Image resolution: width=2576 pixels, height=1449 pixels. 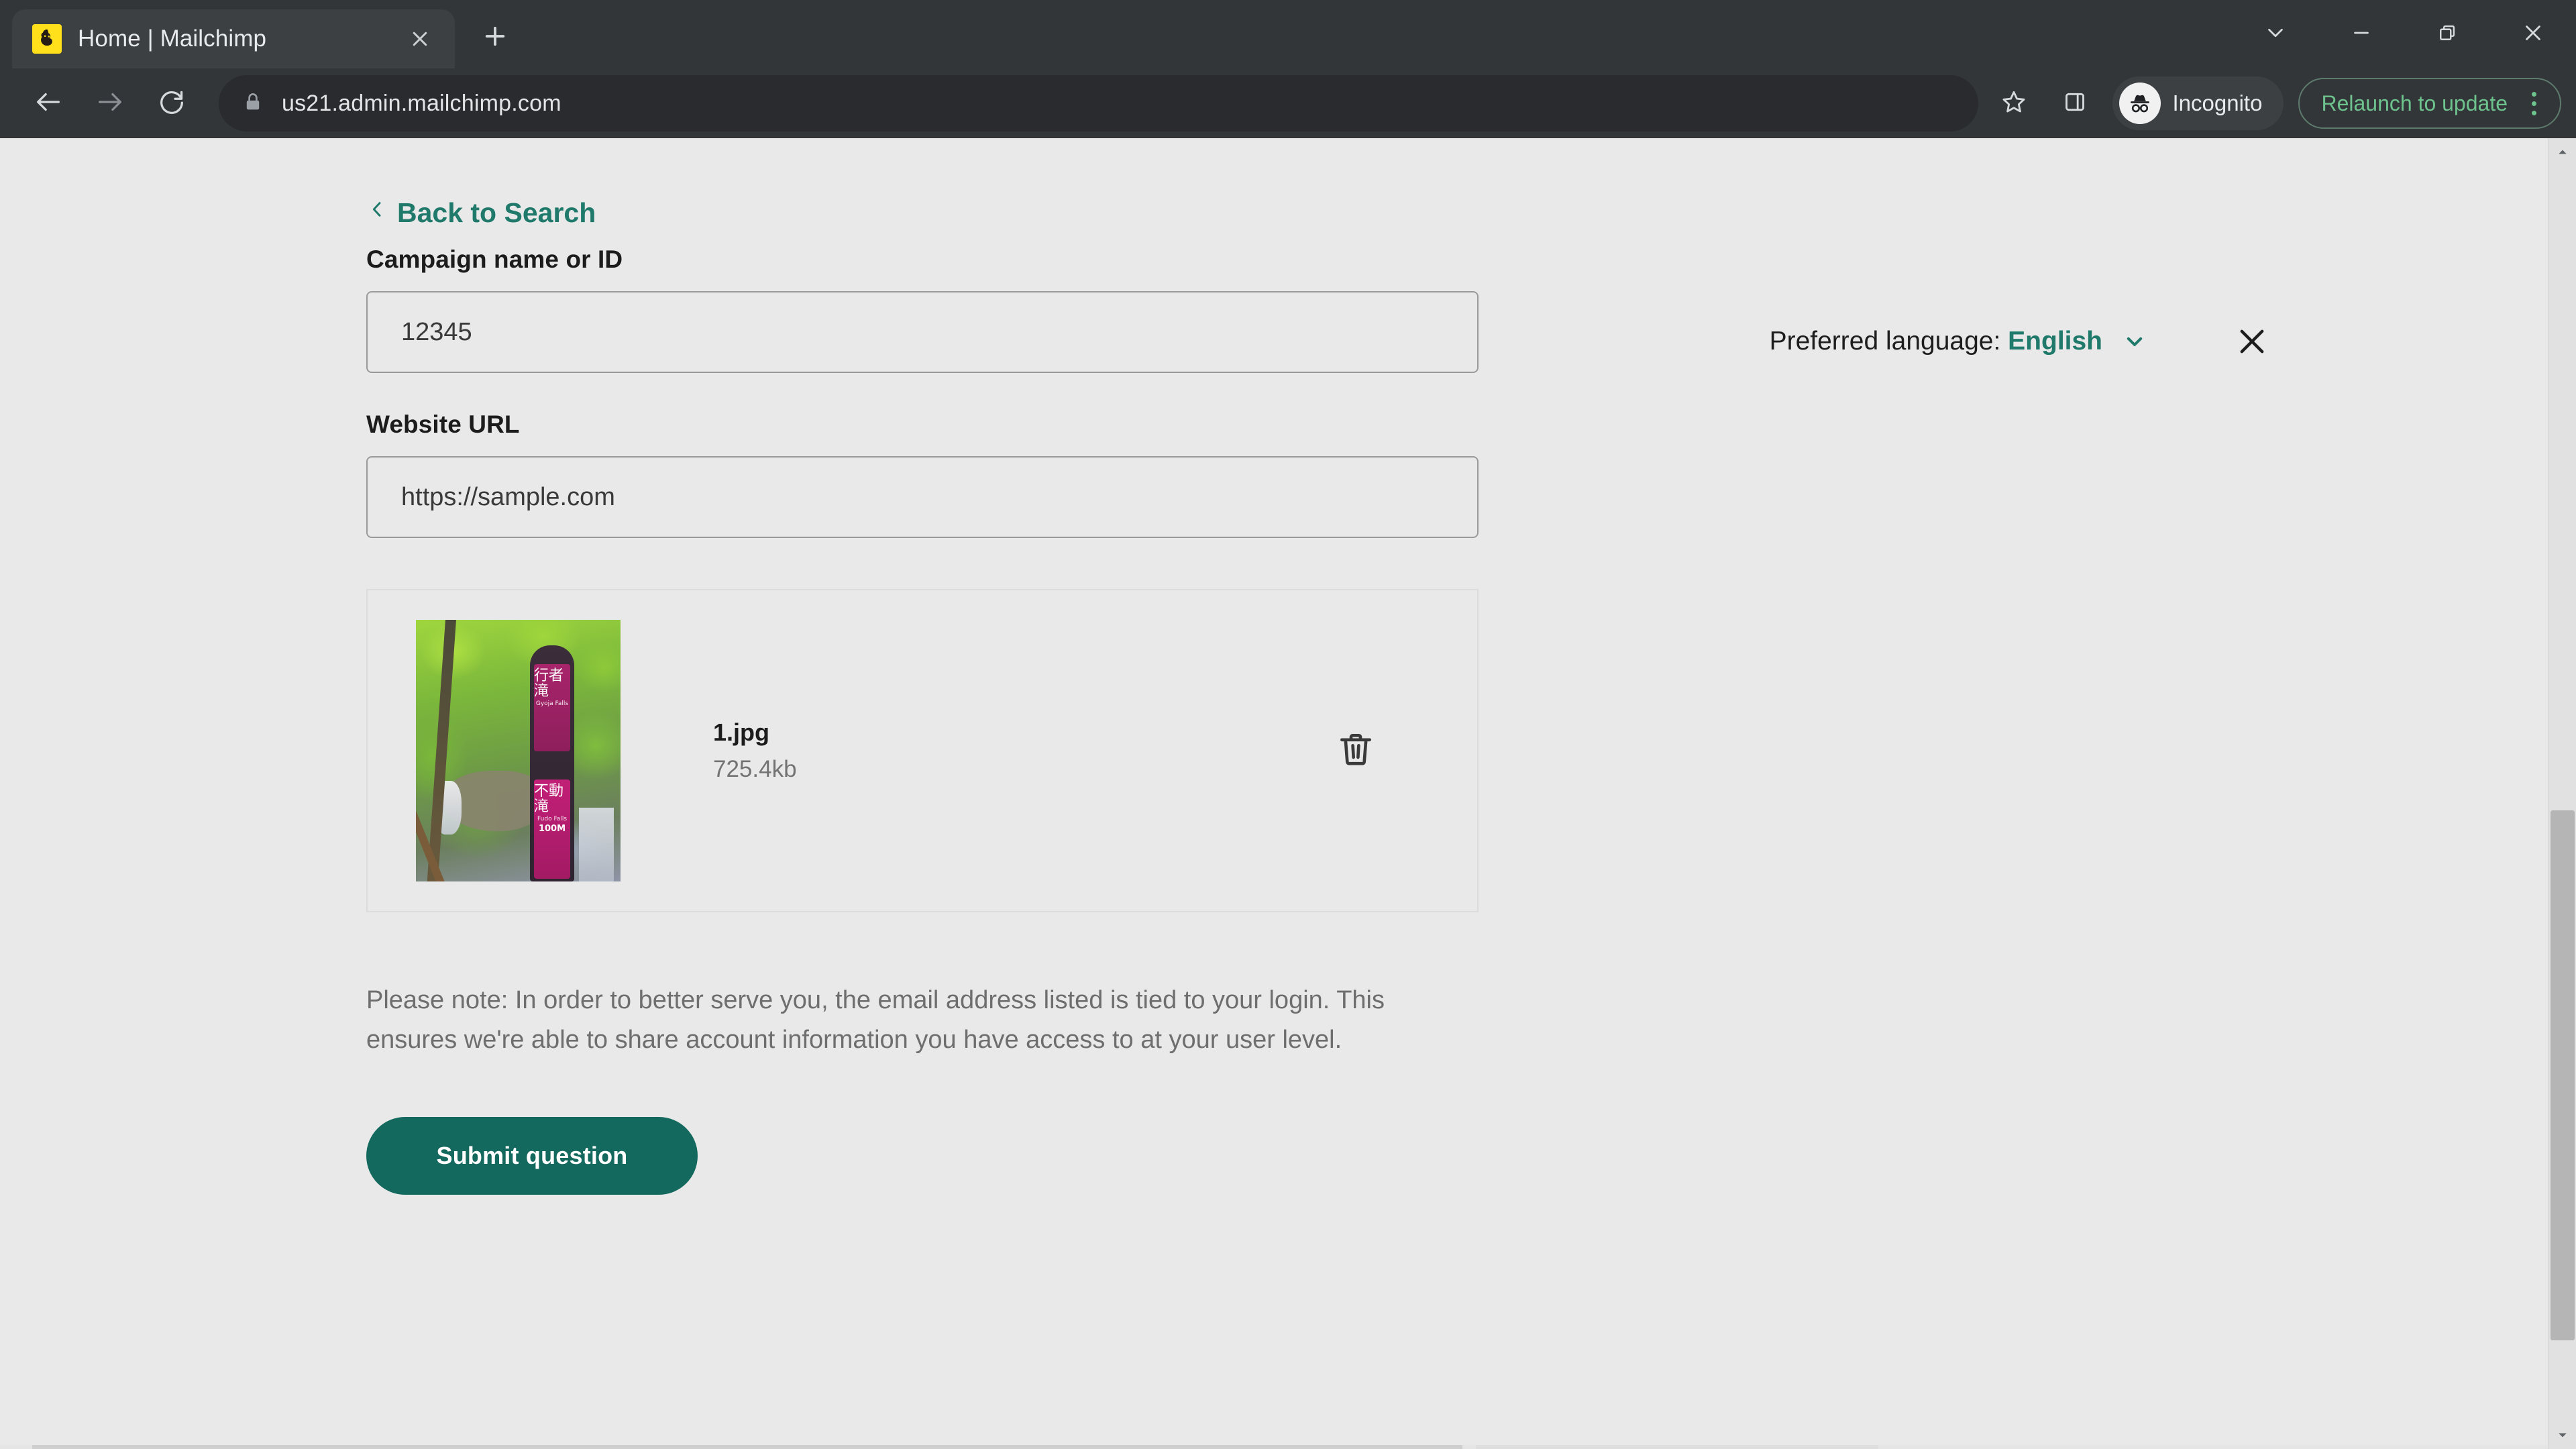 I want to click on restore-icon, so click(x=2447, y=34).